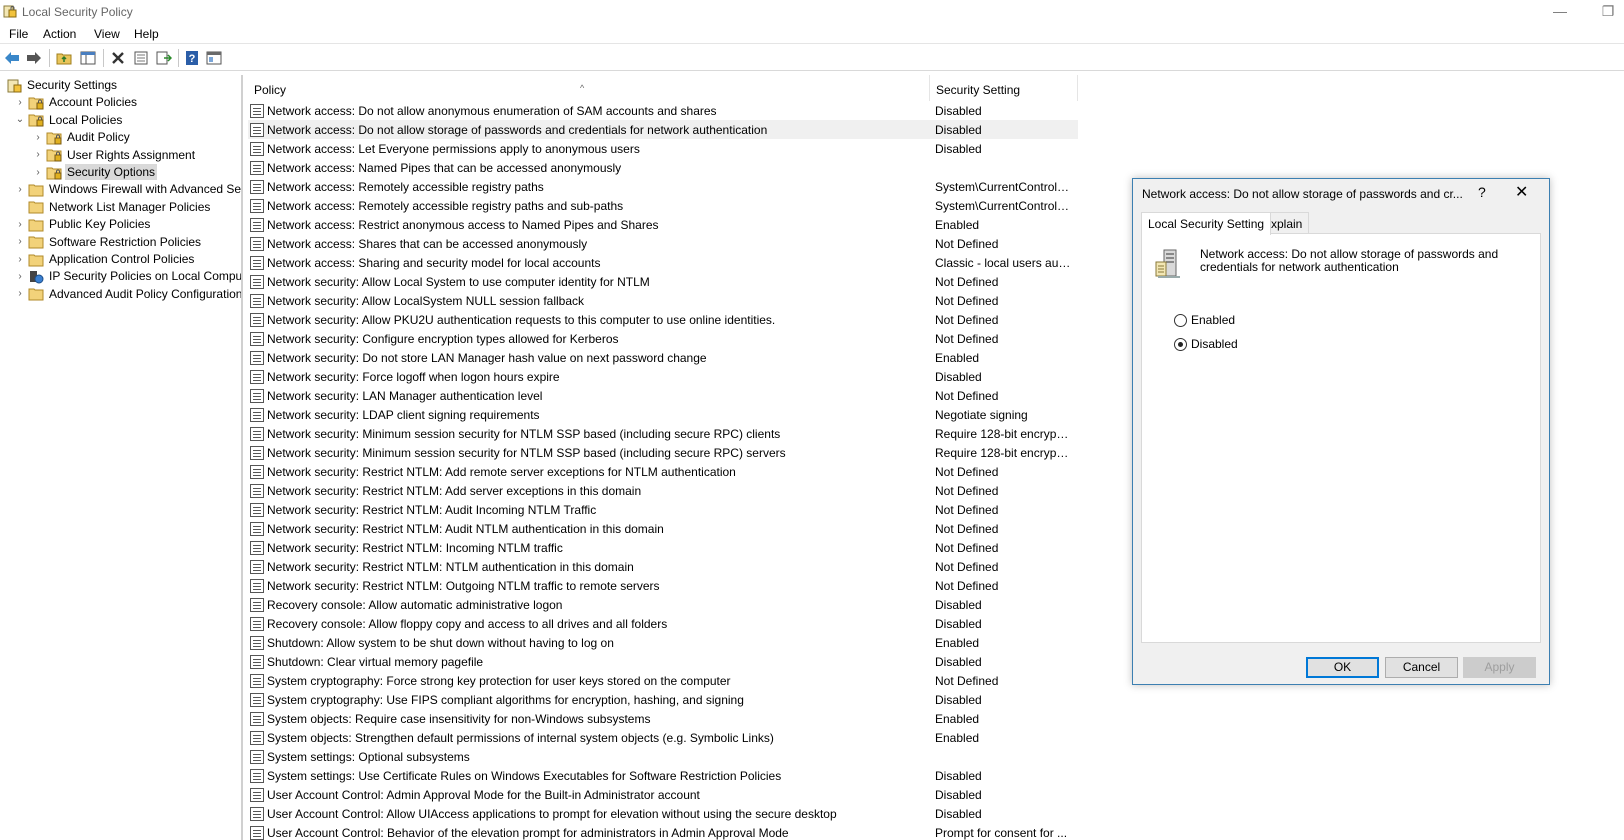 Image resolution: width=1624 pixels, height=840 pixels. I want to click on column-header-policy: Policy ^, so click(589, 88).